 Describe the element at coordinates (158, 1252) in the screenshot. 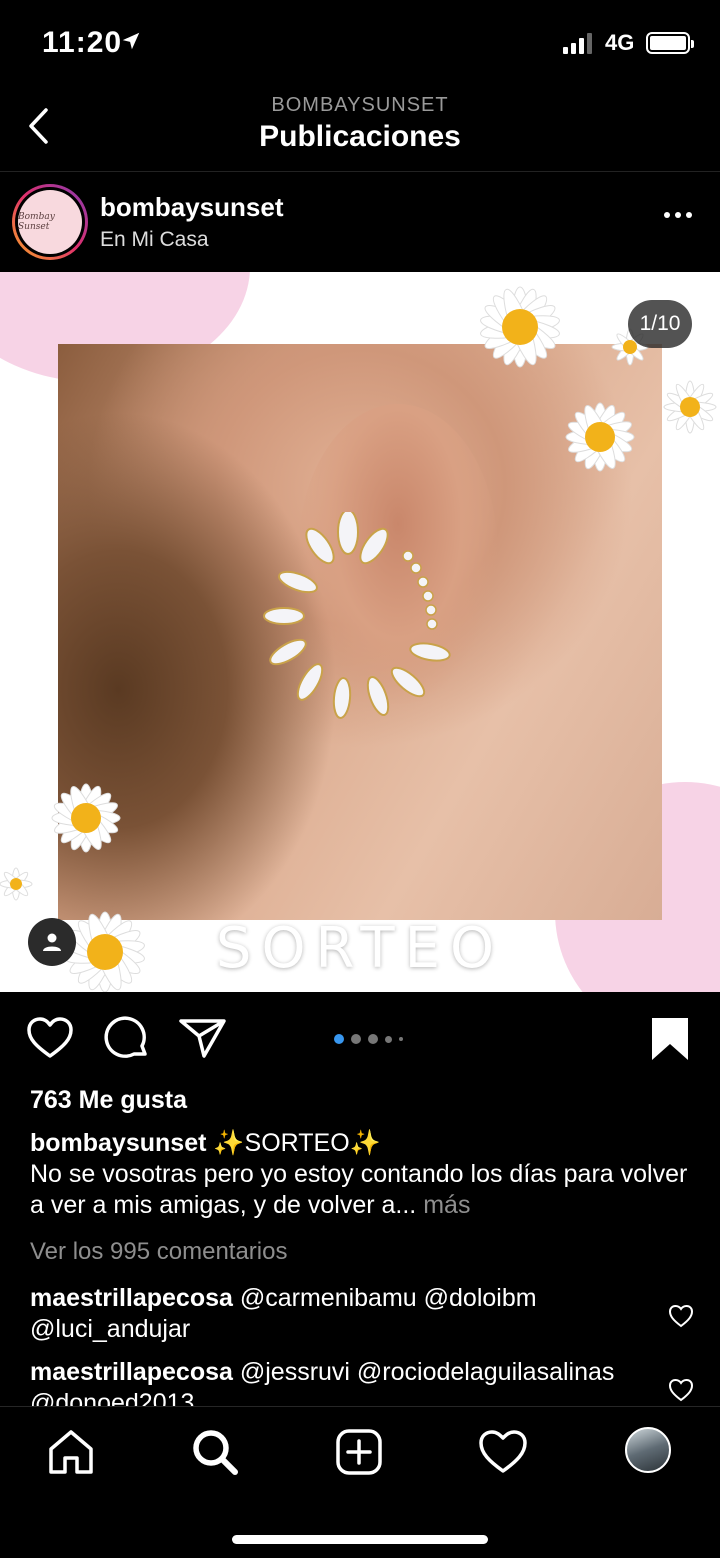

I see `view-all-comments-link: Ver los 995 comentarios` at that location.